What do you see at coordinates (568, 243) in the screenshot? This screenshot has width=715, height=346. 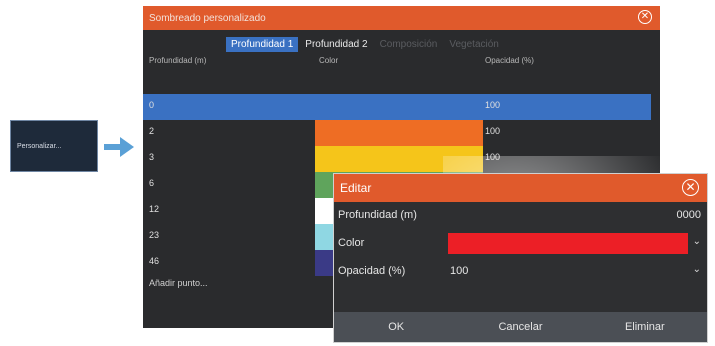 I see `color-swatch-dropdown` at bounding box center [568, 243].